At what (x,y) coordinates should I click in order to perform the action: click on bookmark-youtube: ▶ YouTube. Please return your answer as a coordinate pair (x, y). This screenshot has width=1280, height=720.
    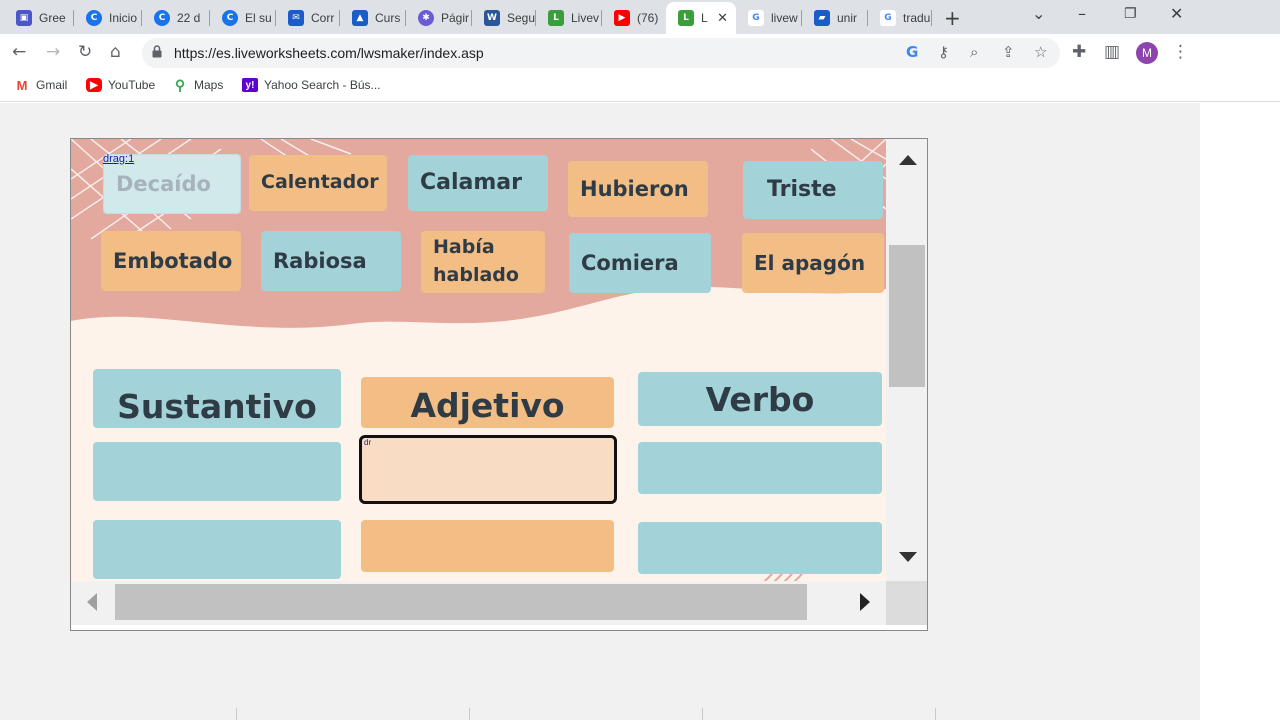
    Looking at the image, I should click on (120, 85).